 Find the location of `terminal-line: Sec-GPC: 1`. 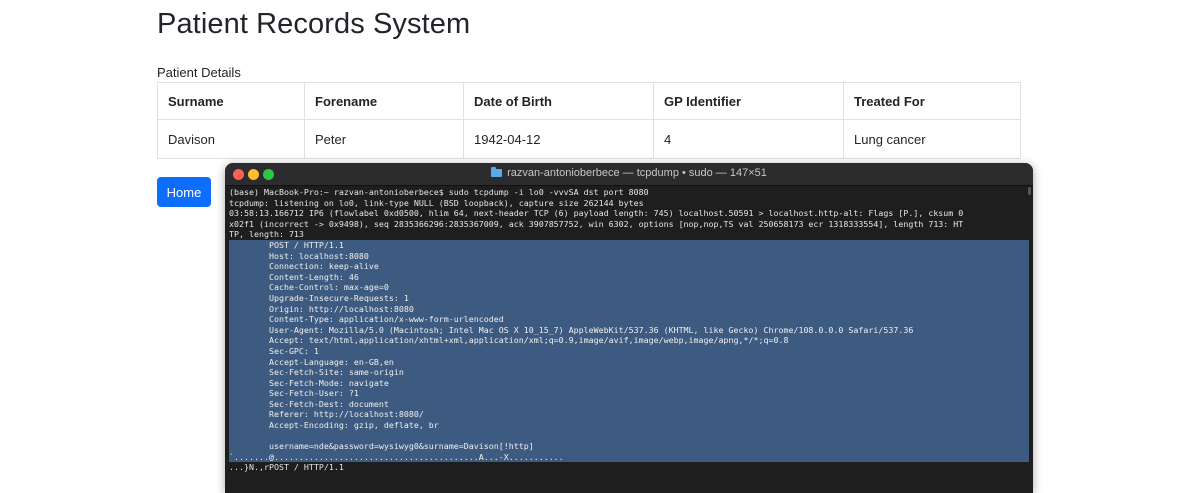

terminal-line: Sec-GPC: 1 is located at coordinates (274, 350).